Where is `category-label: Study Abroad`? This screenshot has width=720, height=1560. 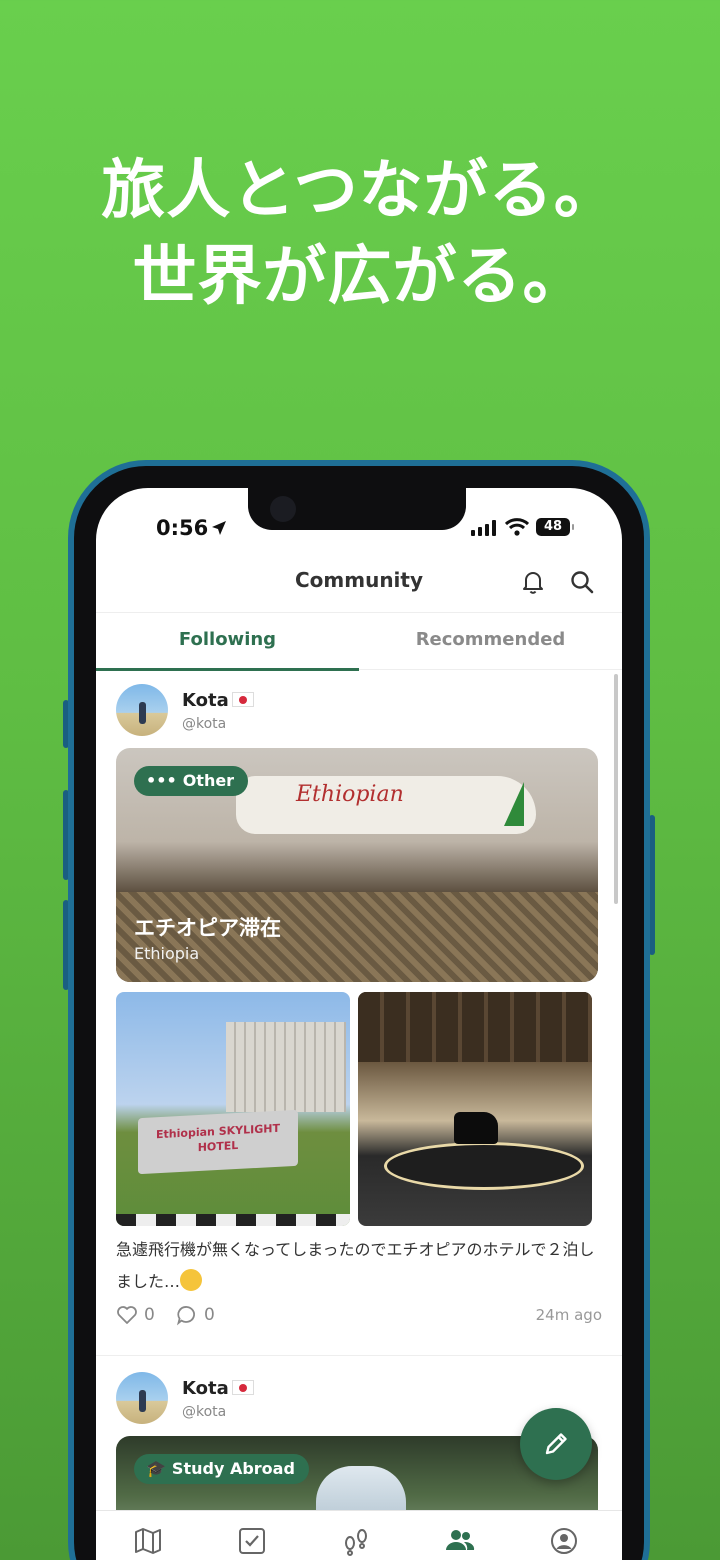 category-label: Study Abroad is located at coordinates (233, 1468).